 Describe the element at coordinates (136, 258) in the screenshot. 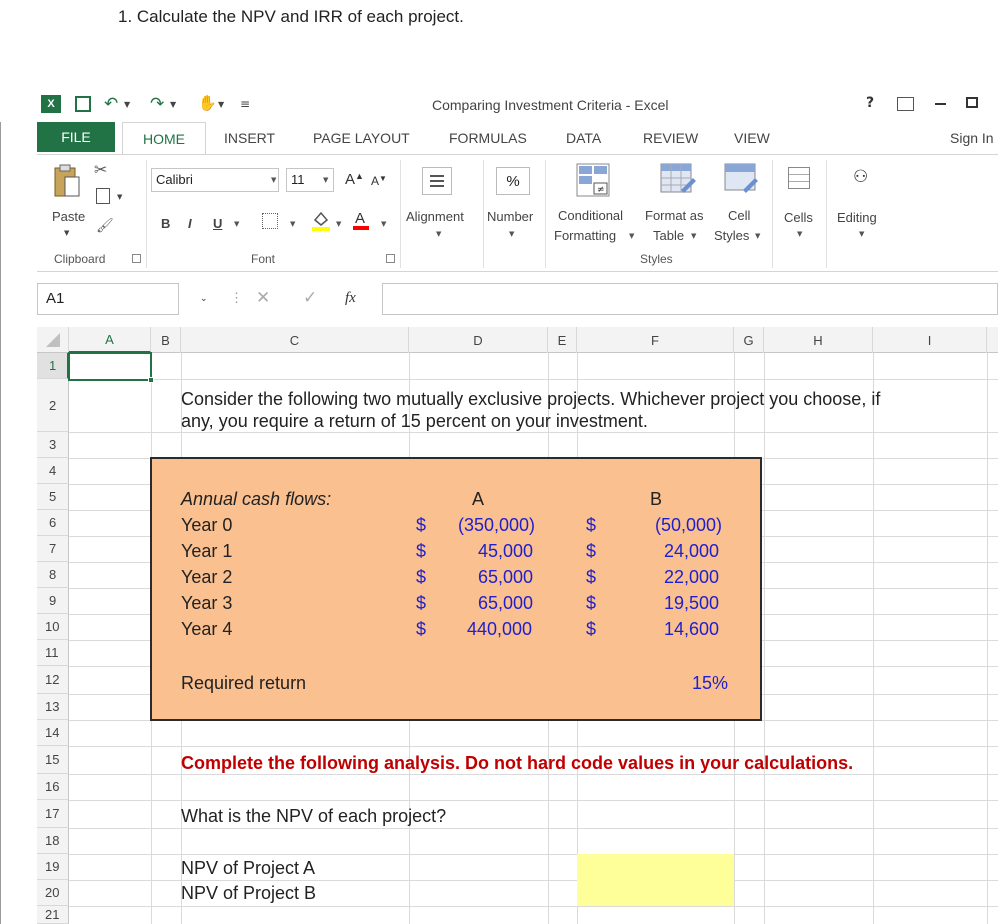

I see `clipboard-launcher-icon` at that location.